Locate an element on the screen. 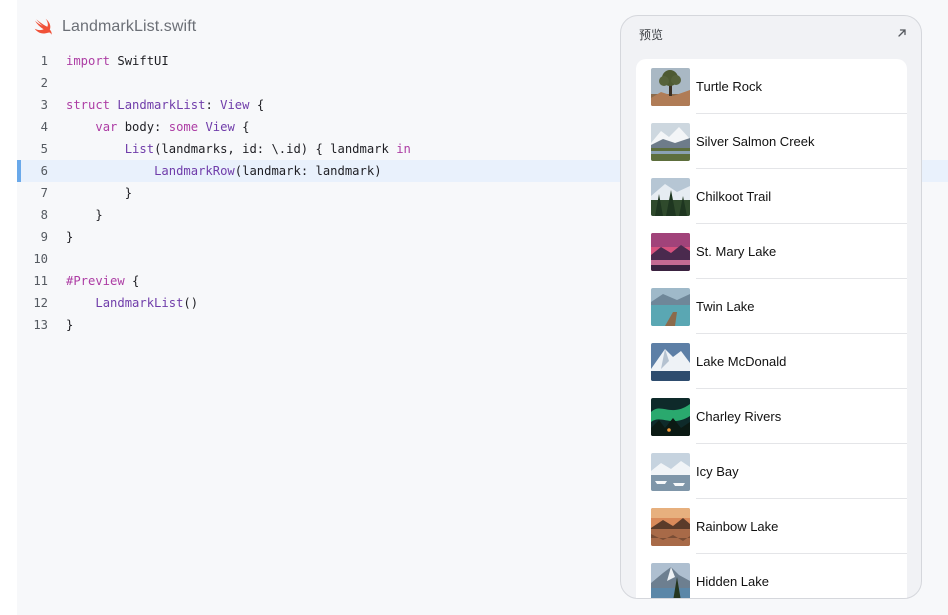 This screenshot has width=948, height=615. code-token: (landmark: landmark) is located at coordinates (308, 171).